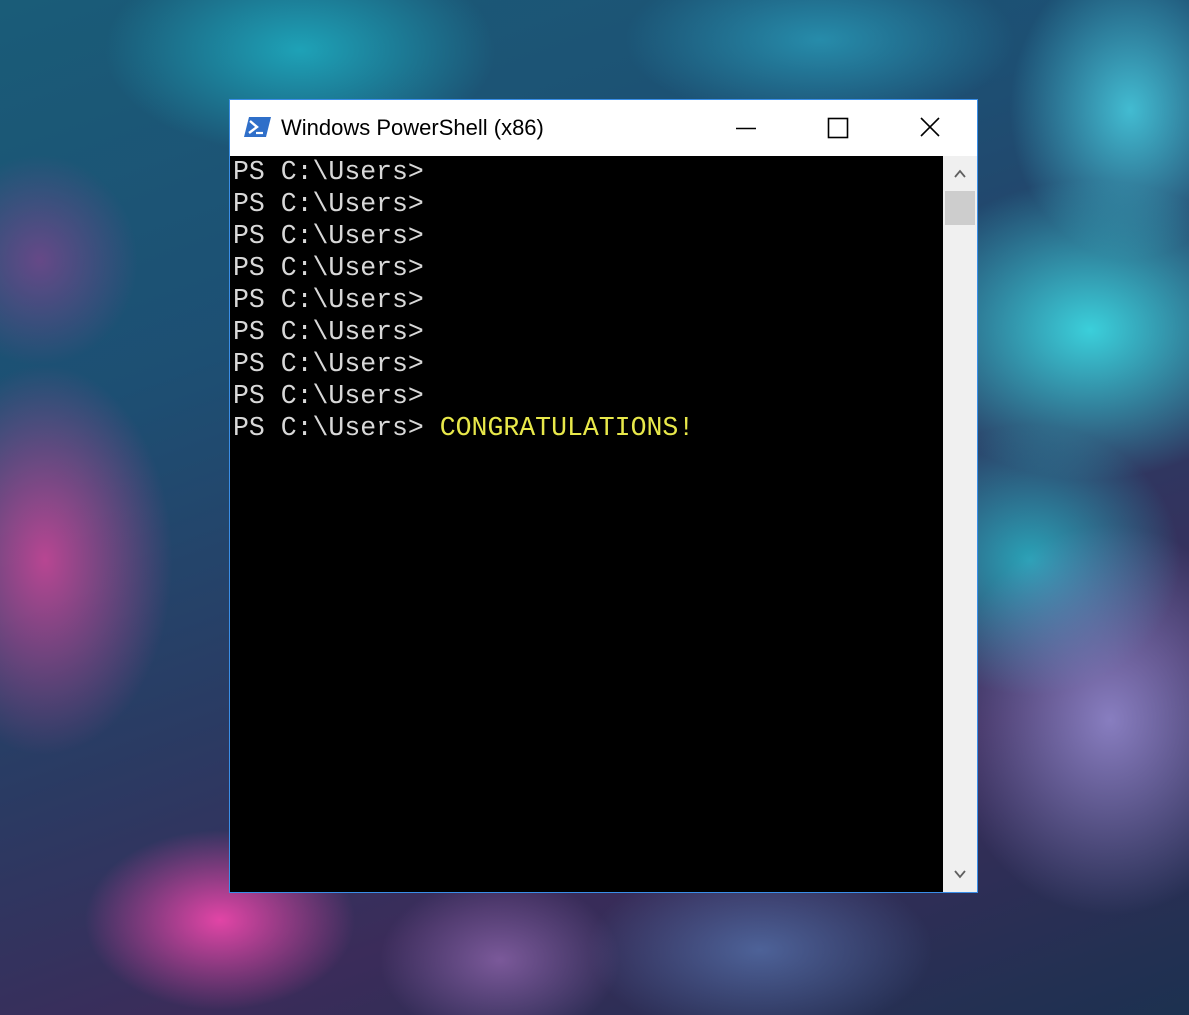 The image size is (1189, 1015). Describe the element at coordinates (412, 127) in the screenshot. I see `window-title: Windows PowerShell (x86)` at that location.